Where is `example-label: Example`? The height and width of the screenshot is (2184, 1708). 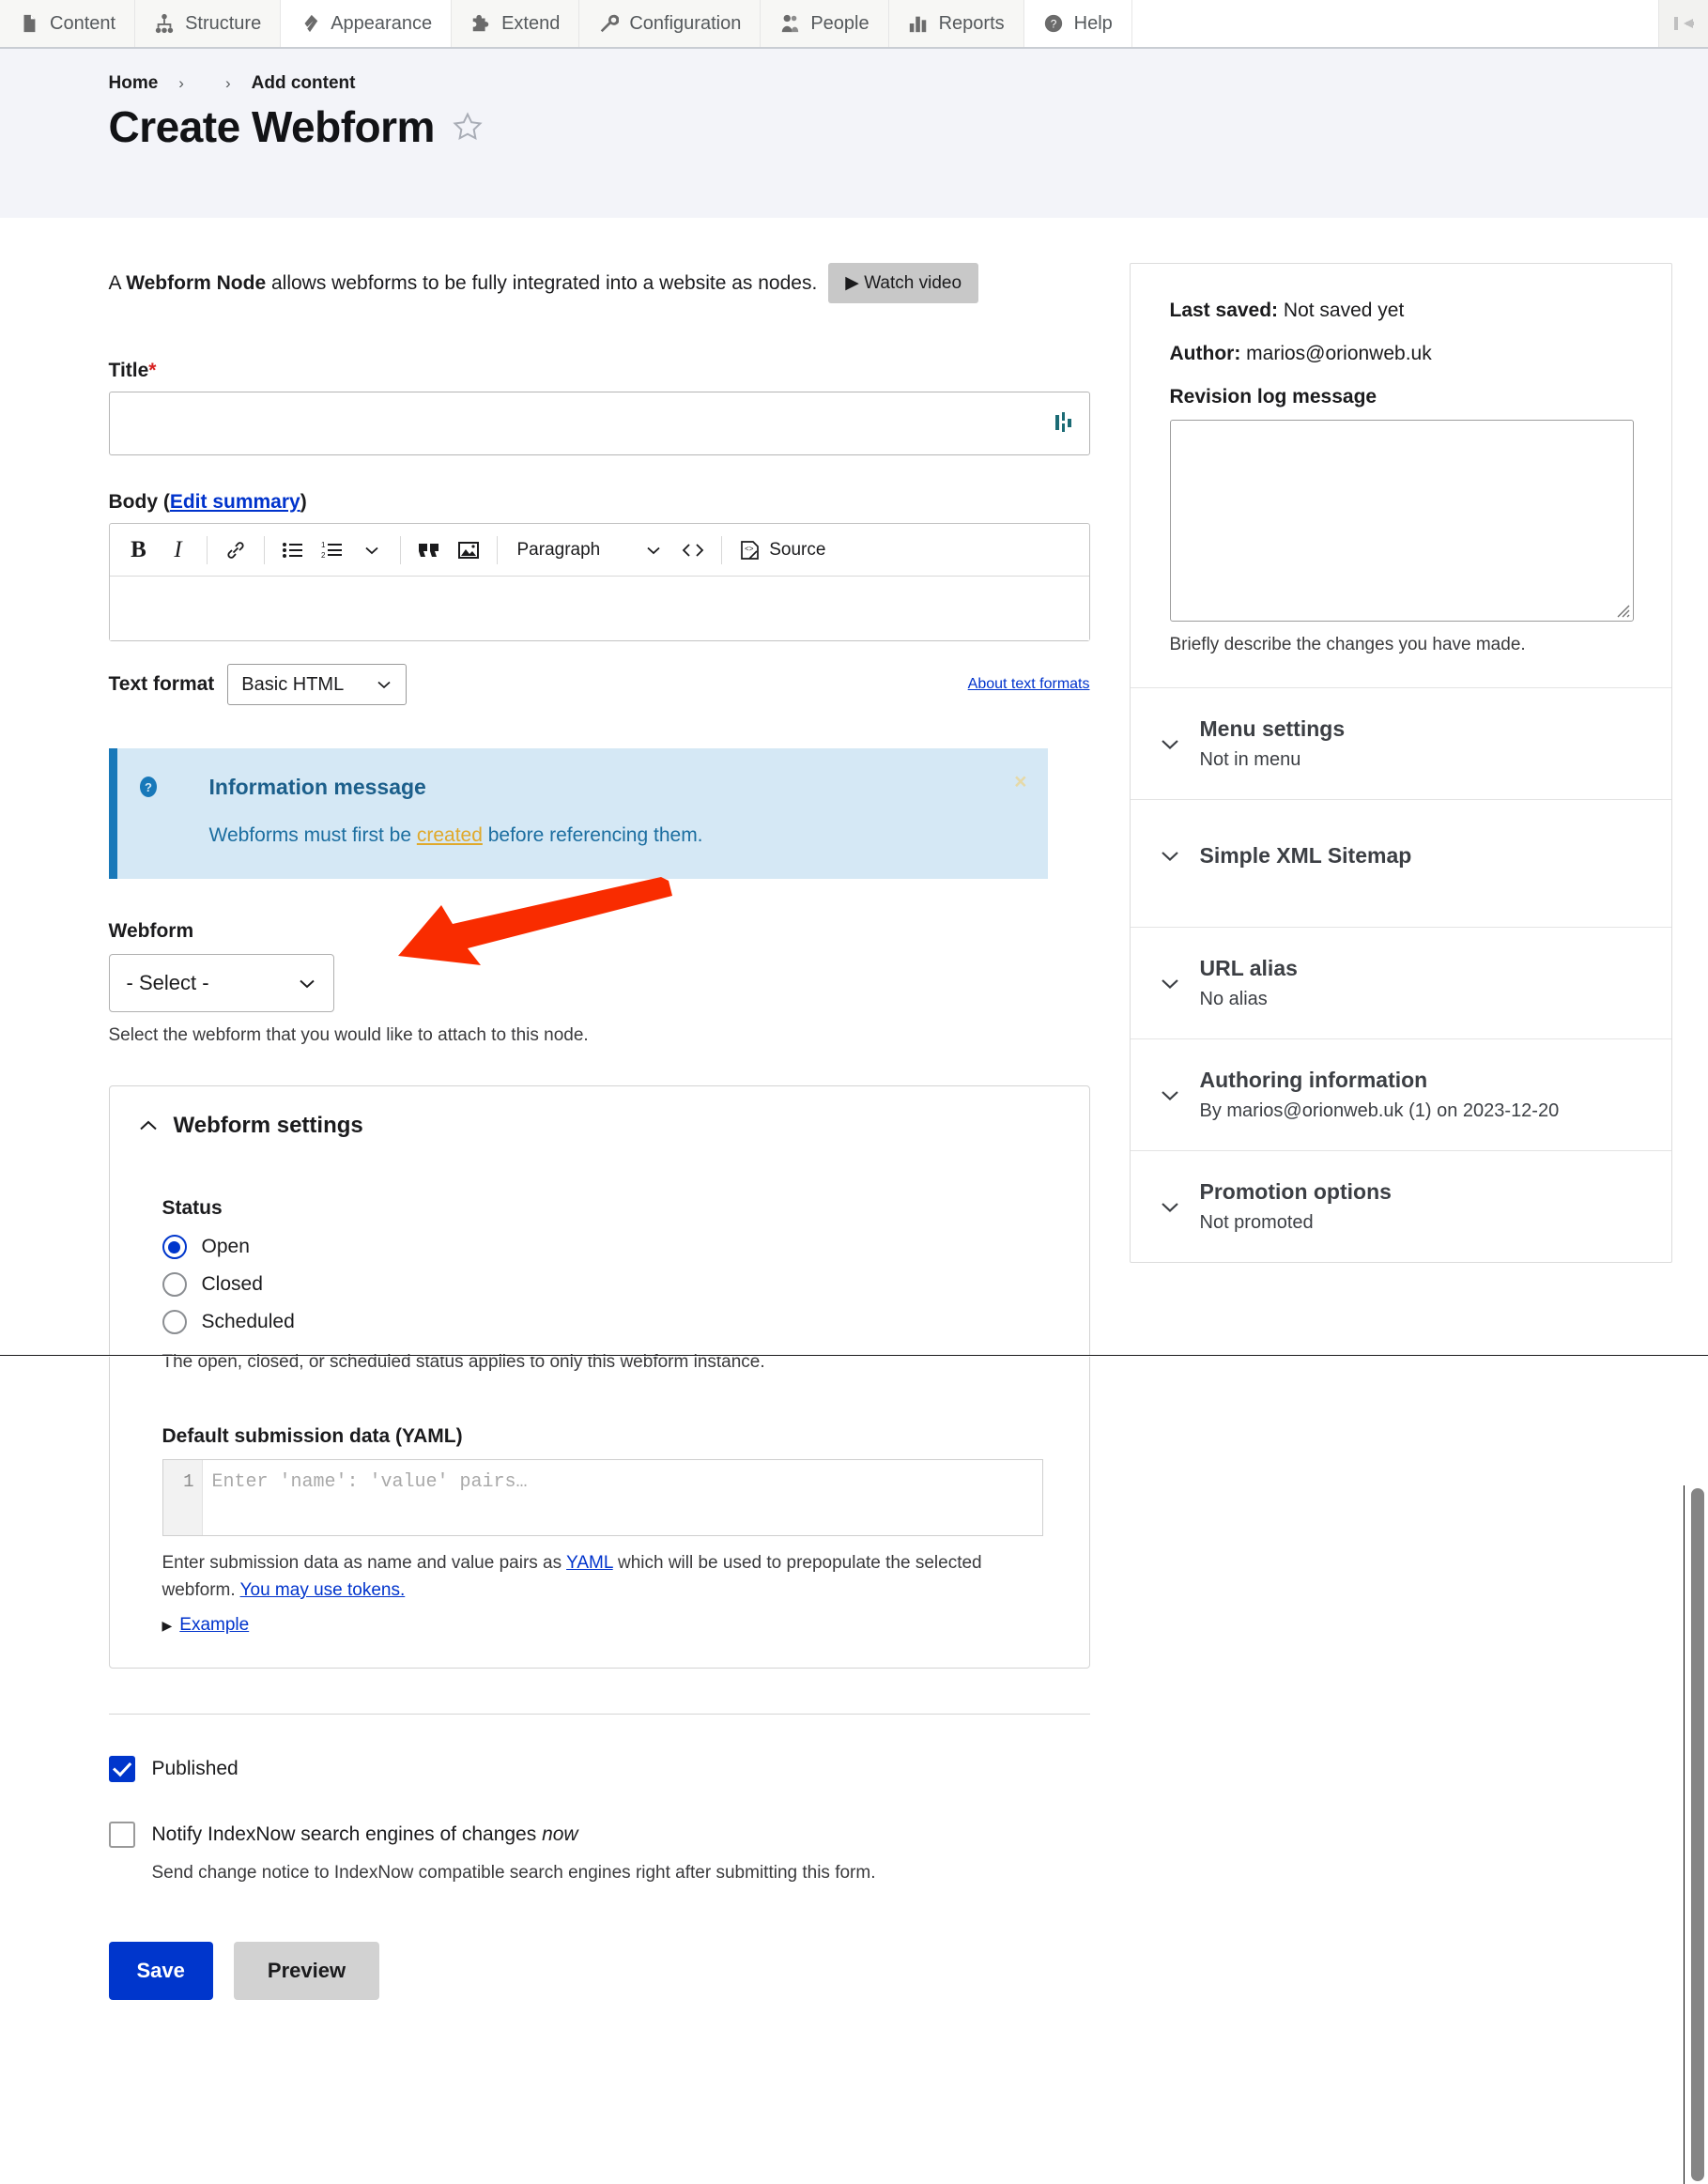
example-label: Example is located at coordinates (214, 1625).